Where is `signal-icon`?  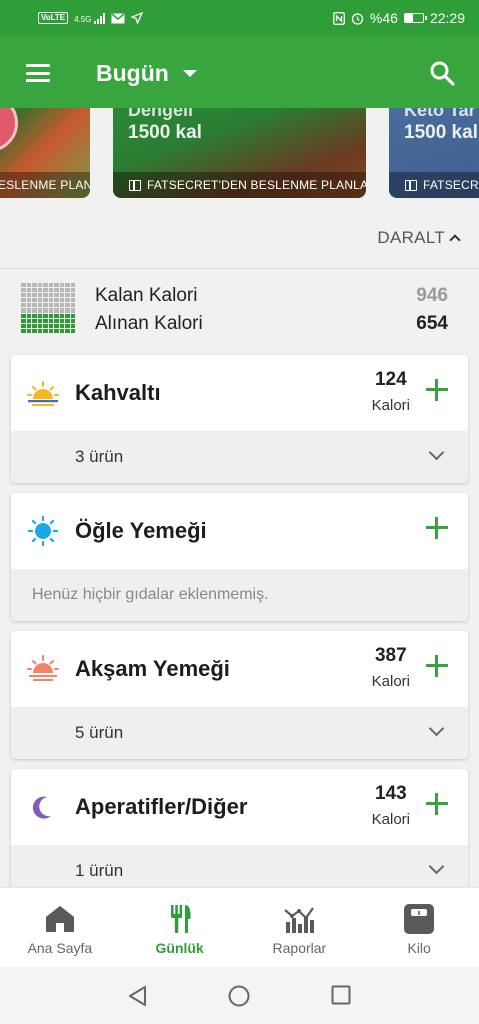
signal-icon is located at coordinates (99, 18).